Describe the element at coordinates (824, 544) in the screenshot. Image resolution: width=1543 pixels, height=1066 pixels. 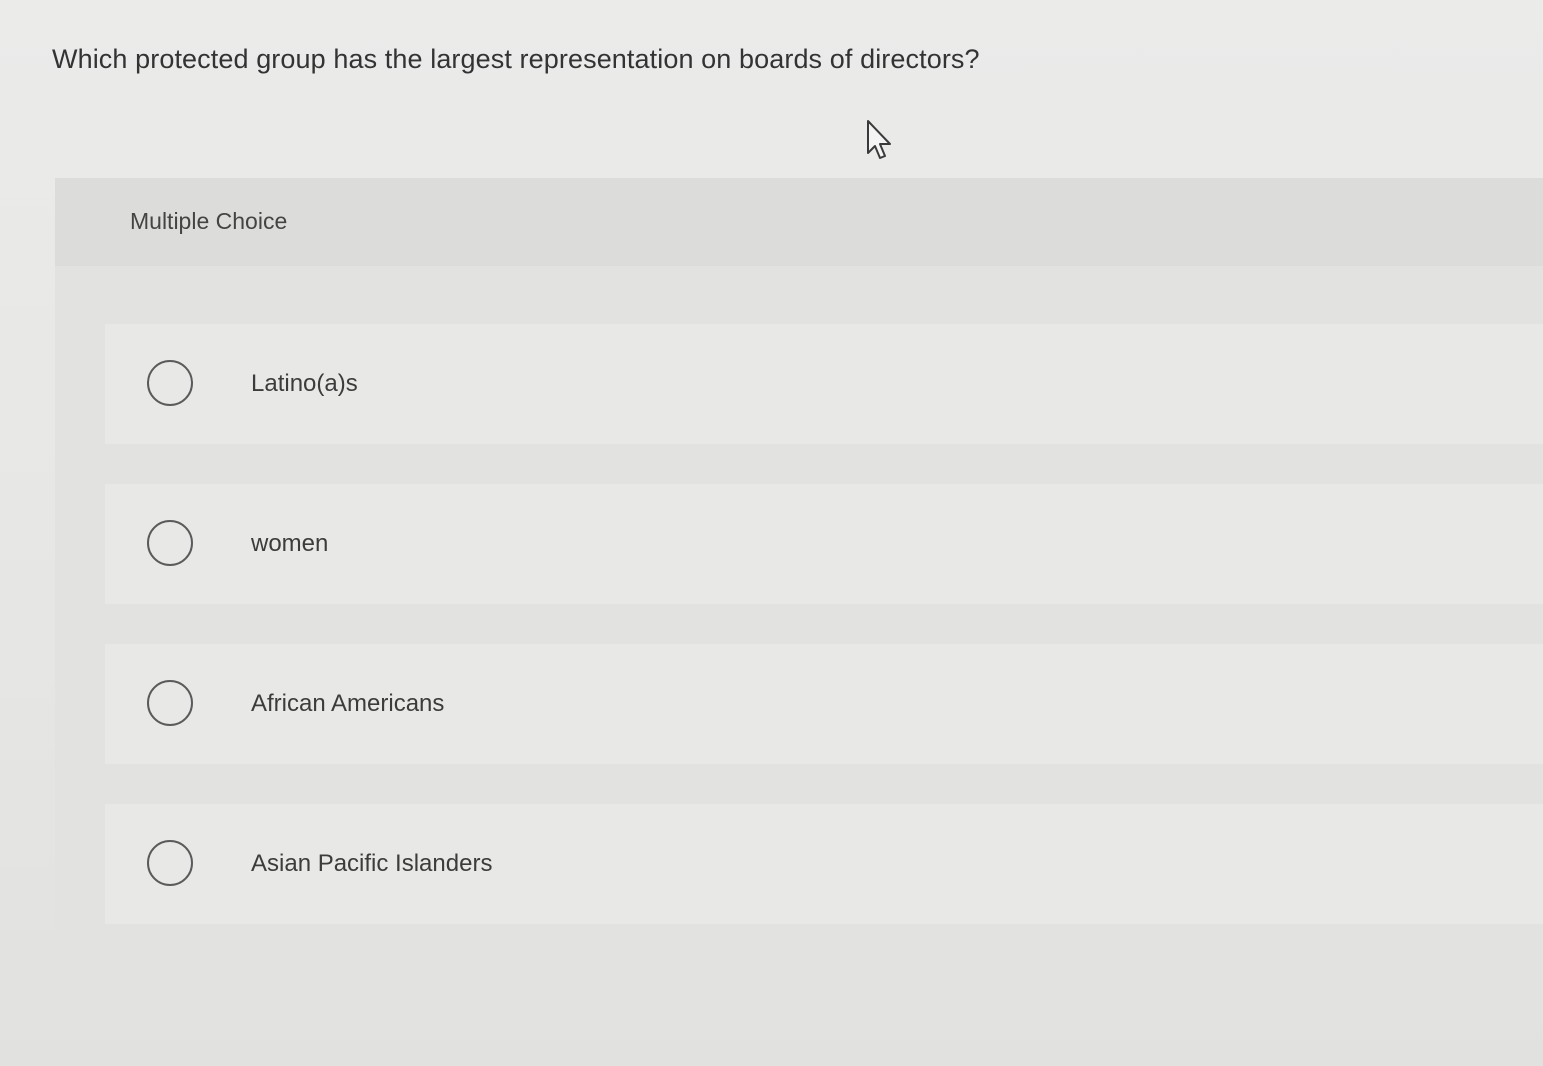
I see `answer-option-2: women` at that location.